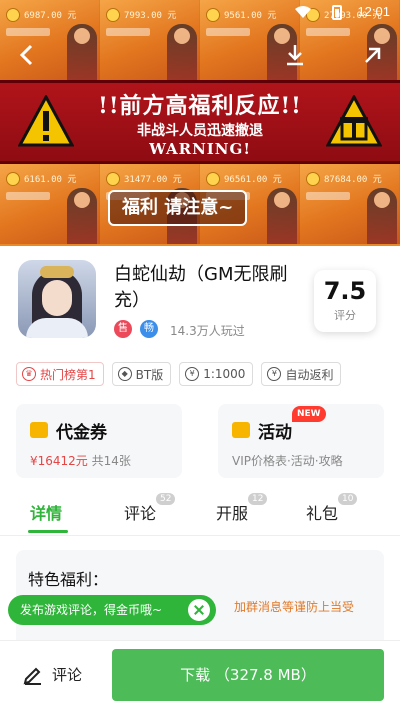  What do you see at coordinates (57, 272) in the screenshot?
I see `avatar-crown` at bounding box center [57, 272].